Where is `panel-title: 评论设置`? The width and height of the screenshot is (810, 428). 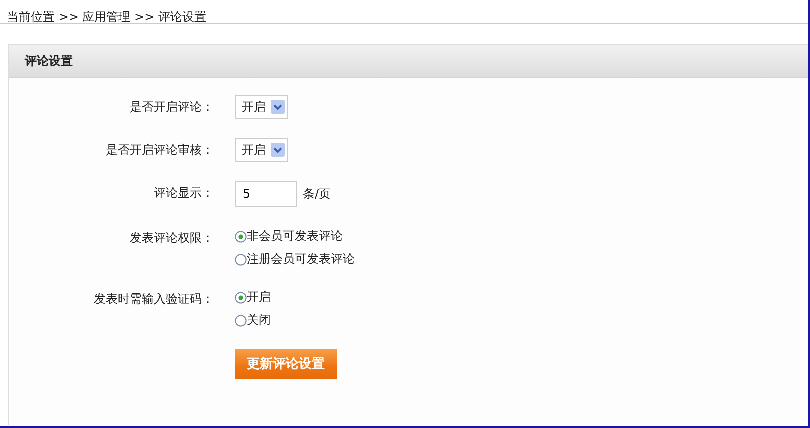
panel-title: 评论设置 is located at coordinates (49, 61).